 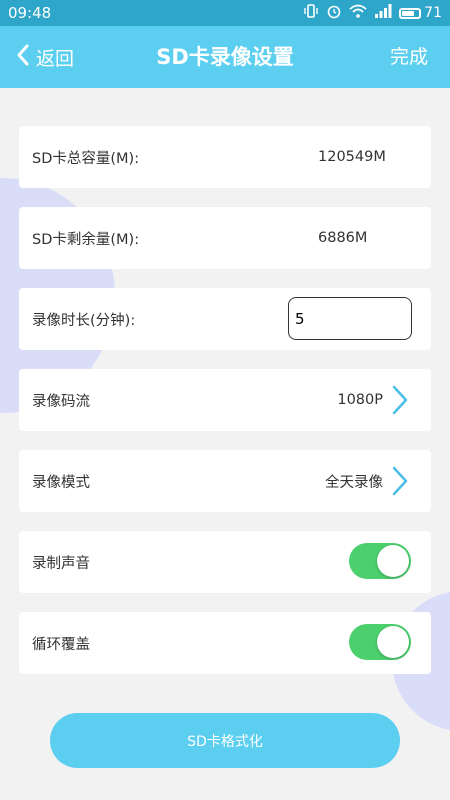 I want to click on alarm-icon, so click(x=334, y=13).